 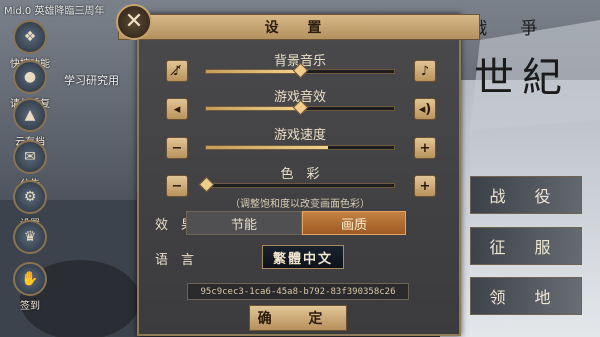 I want to click on speaker-icon: ◂), so click(x=425, y=109).